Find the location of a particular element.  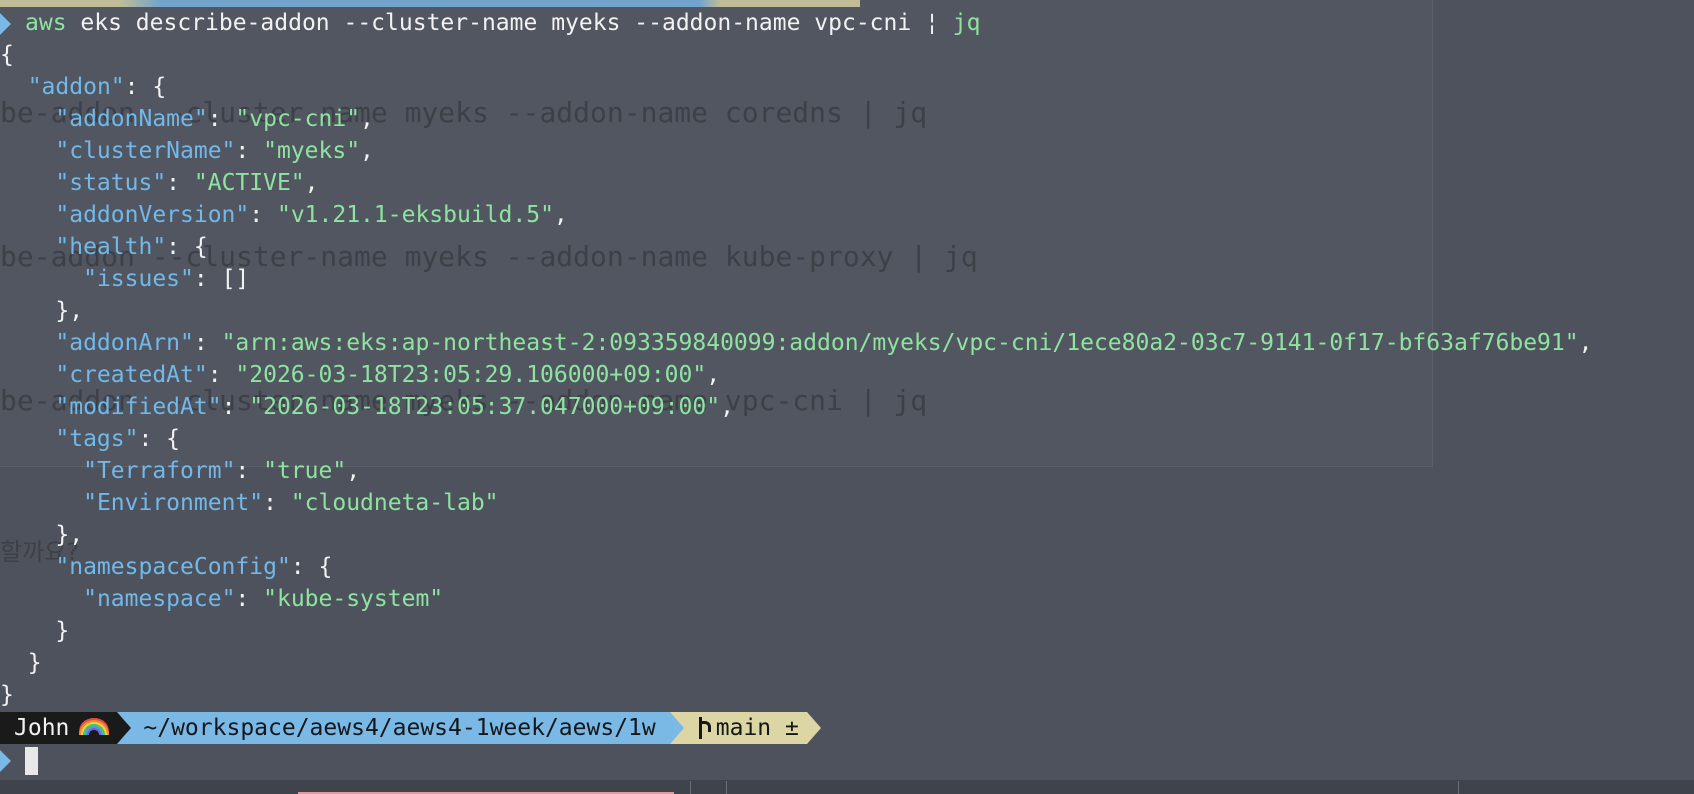

json-line: "addonVersion": "v1.21.1-eksbuild.5", is located at coordinates (311, 215).